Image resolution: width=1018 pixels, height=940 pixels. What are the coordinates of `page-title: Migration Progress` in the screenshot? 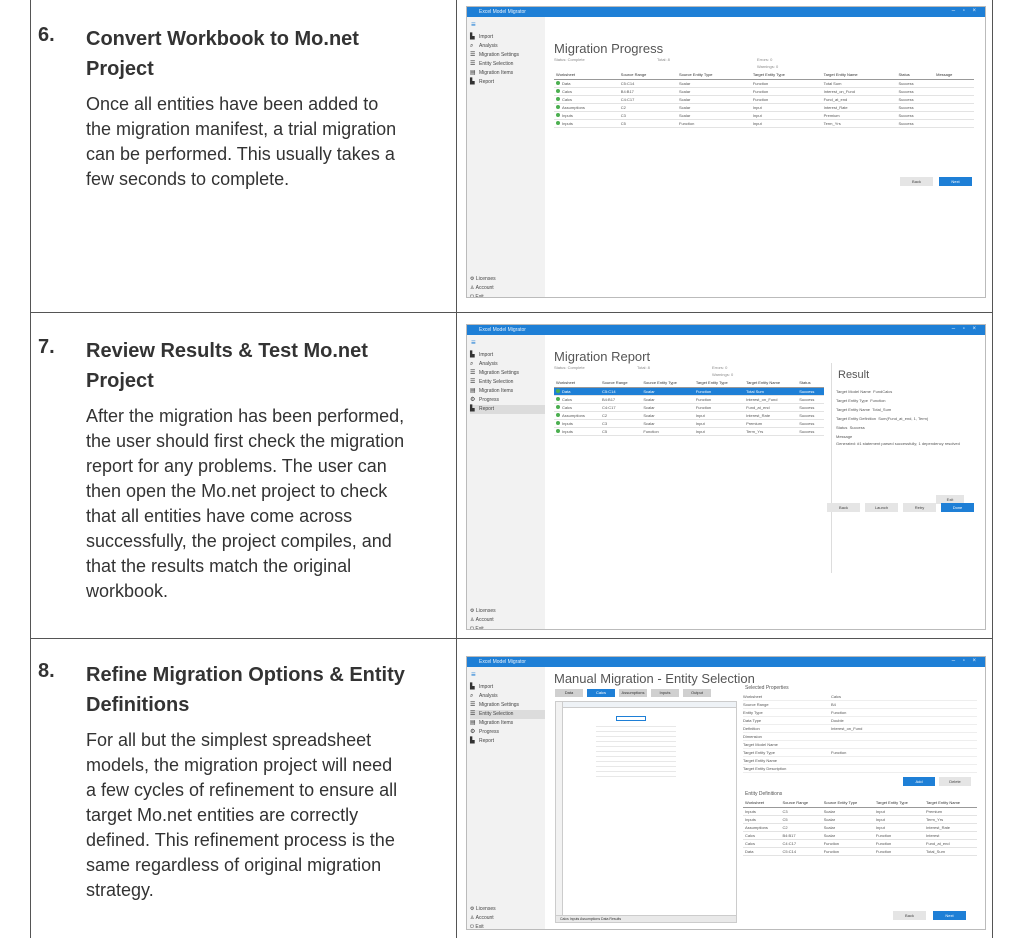 It's located at (609, 48).